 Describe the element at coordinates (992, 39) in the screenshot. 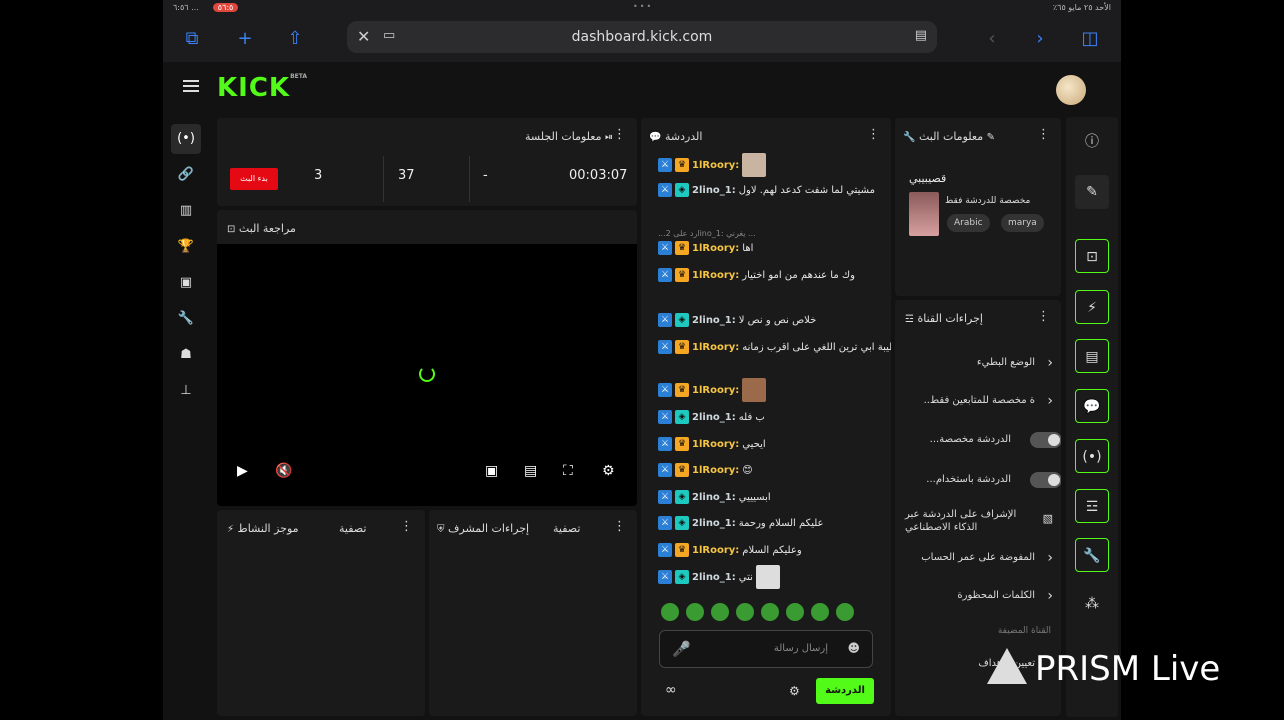

I see `back-icon: ‹` at that location.